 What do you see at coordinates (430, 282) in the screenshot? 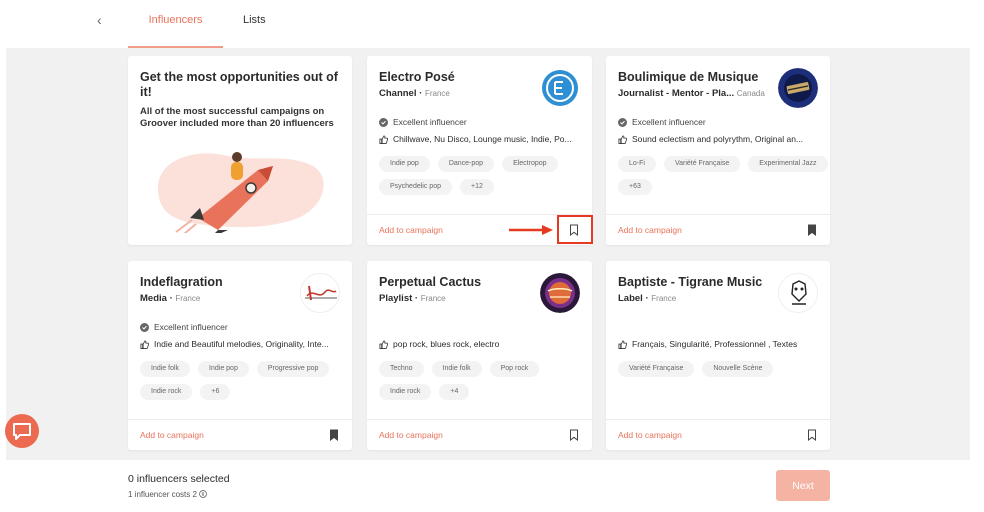
I see `influencer-name: Perpetual Cactus` at bounding box center [430, 282].